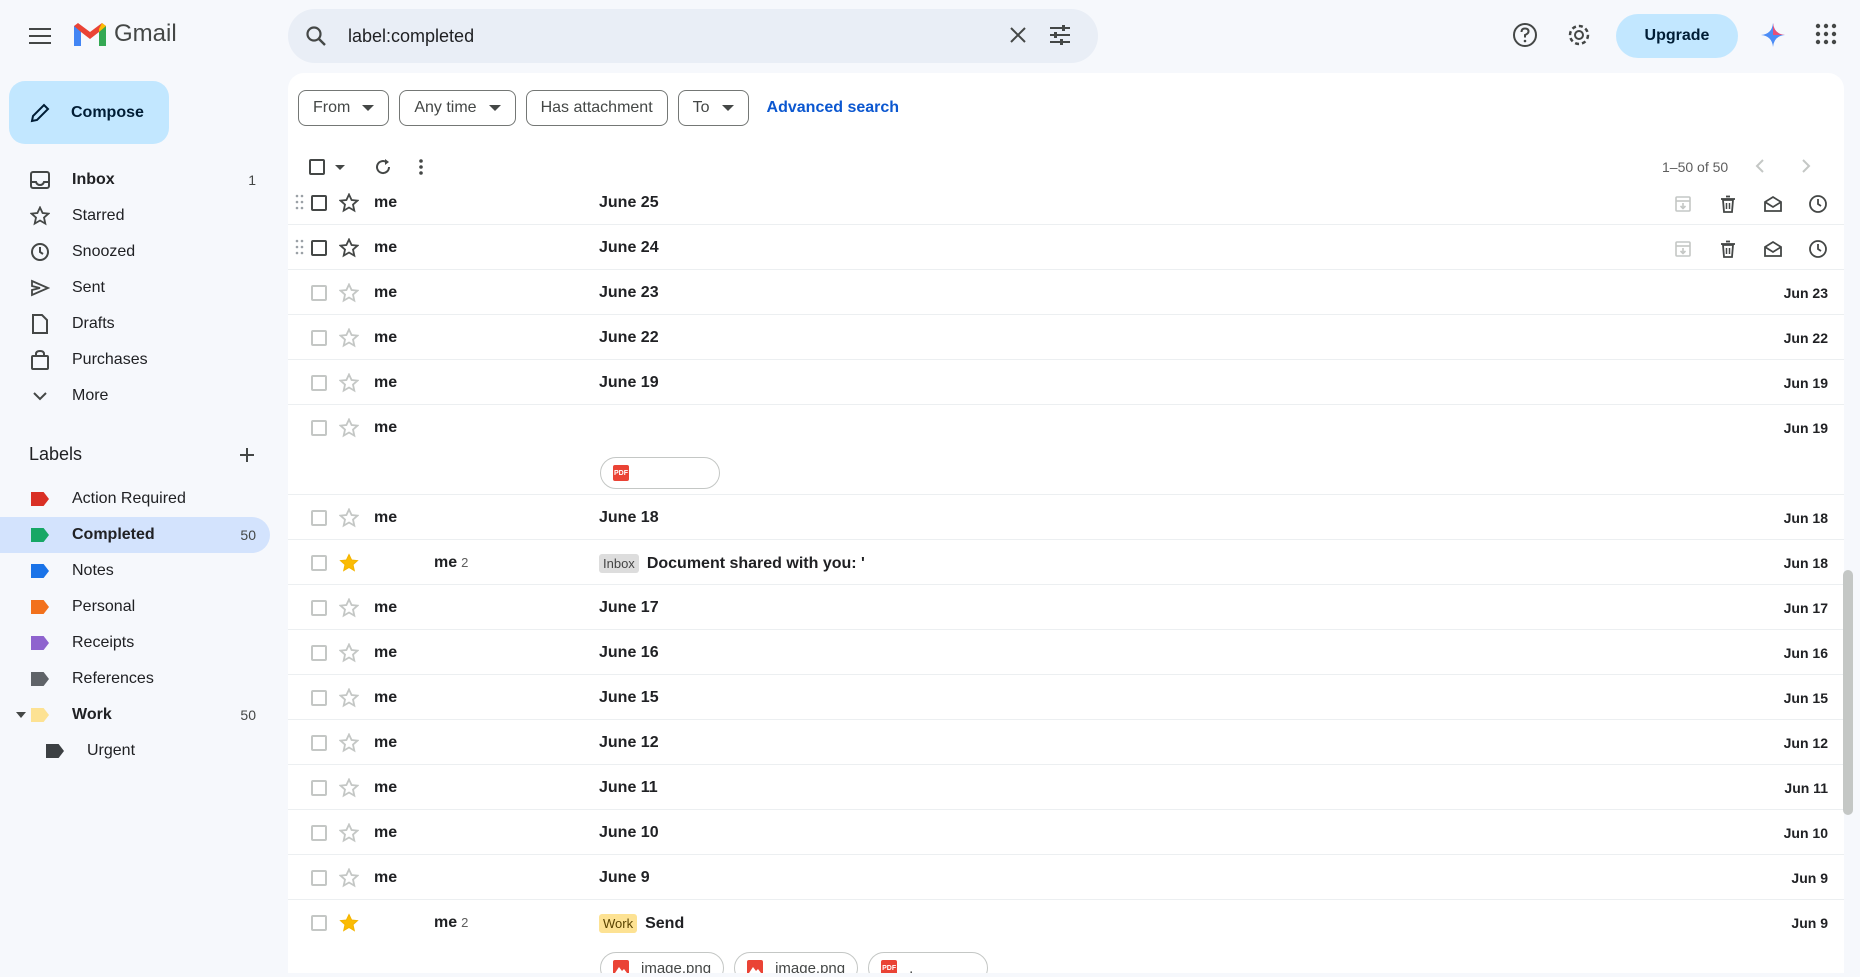 The width and height of the screenshot is (1860, 977). I want to click on search-bar, so click(693, 36).